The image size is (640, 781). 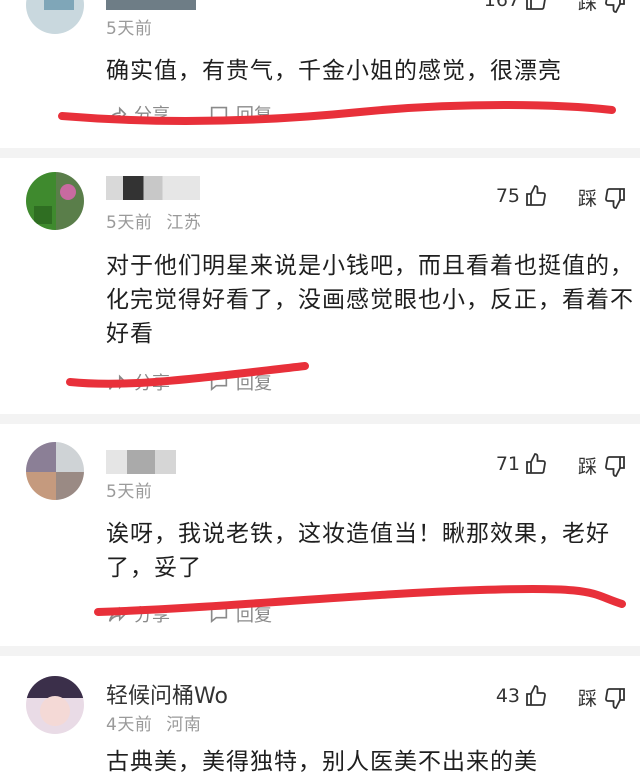 What do you see at coordinates (507, 196) in the screenshot?
I see `like-count: 75` at bounding box center [507, 196].